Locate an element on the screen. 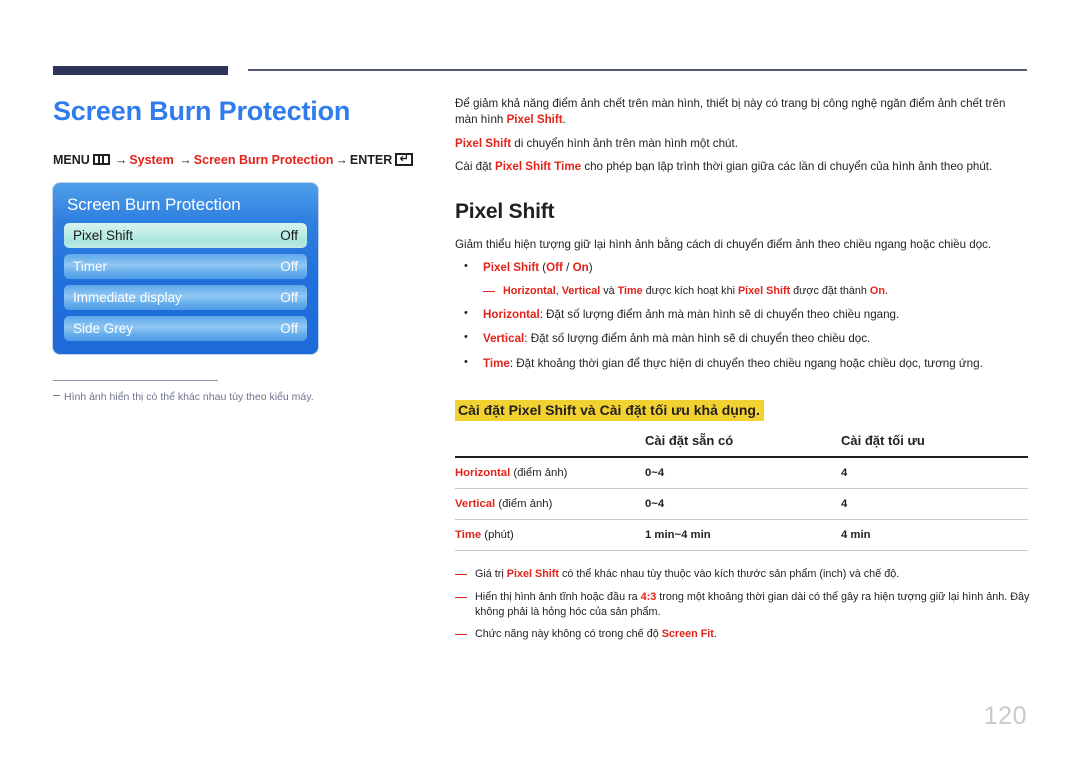  subnote-term-on: On is located at coordinates (877, 290).